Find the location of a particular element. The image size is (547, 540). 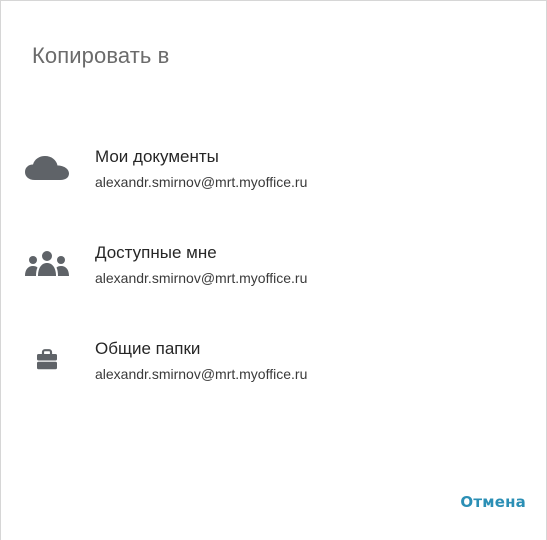

location-name: Общие папки is located at coordinates (148, 348).